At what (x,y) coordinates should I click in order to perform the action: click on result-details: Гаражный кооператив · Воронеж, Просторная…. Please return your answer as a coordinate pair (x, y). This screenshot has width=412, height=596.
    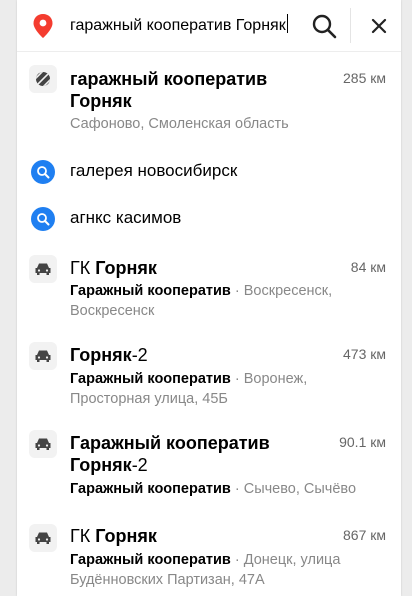
    Looking at the image, I should click on (220, 389).